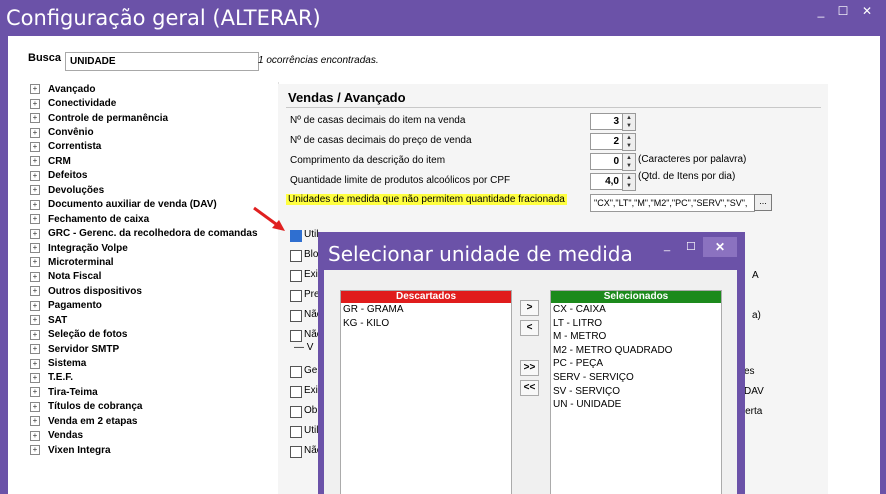 The height and width of the screenshot is (494, 886). I want to click on search-input: UNIDADE, so click(162, 61).